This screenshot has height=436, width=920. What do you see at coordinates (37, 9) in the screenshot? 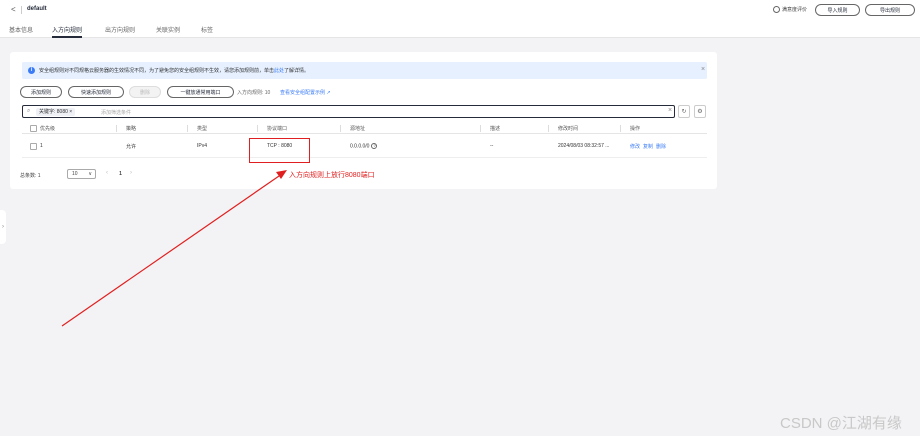
I see `breadcrumb-security-group: default` at bounding box center [37, 9].